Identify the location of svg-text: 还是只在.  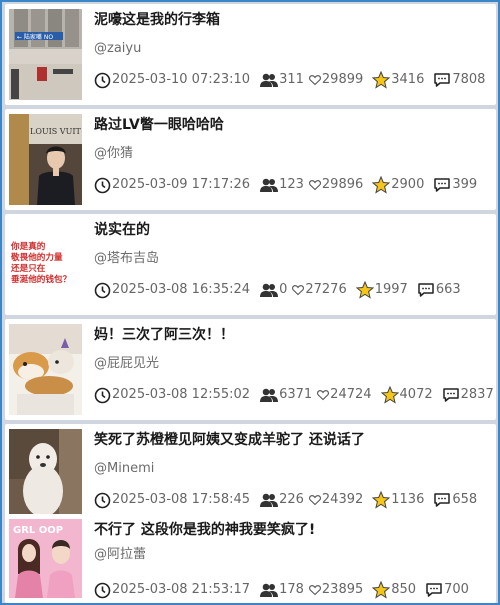
(28, 268).